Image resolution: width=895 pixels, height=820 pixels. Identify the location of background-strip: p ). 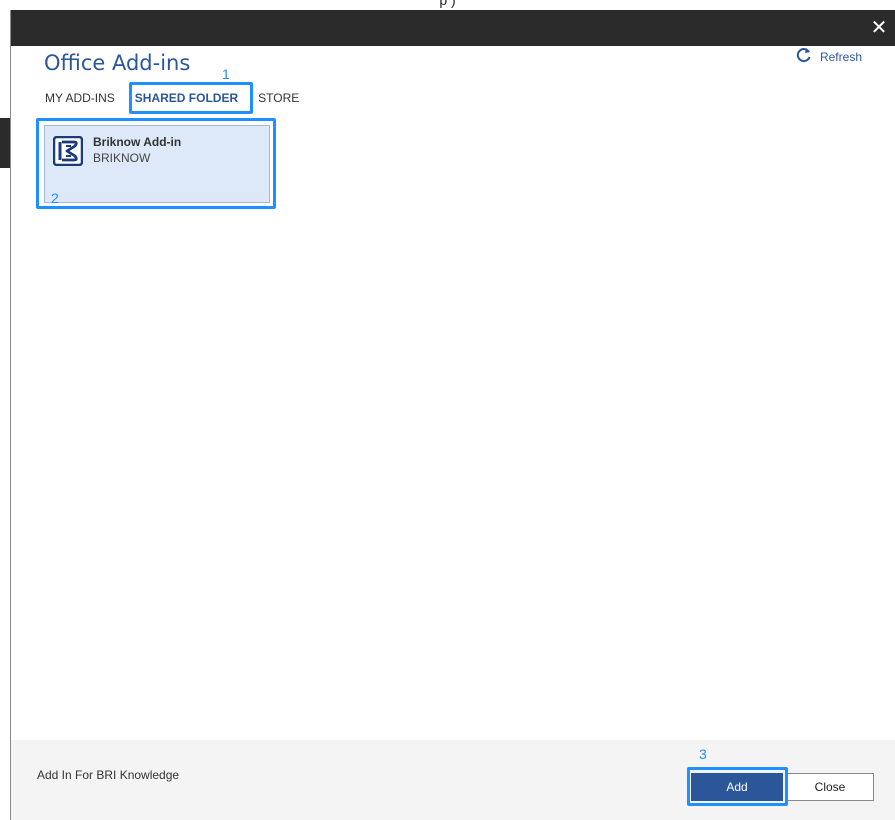
(447, 5).